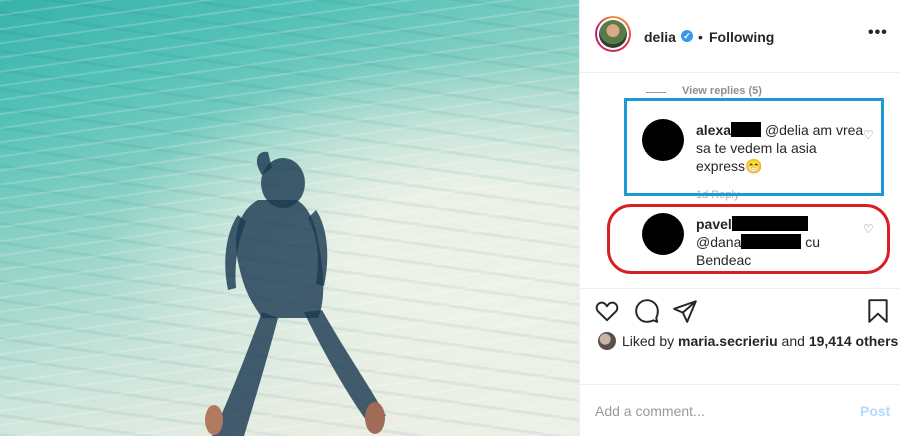 The width and height of the screenshot is (900, 437). Describe the element at coordinates (748, 239) in the screenshot. I see `highlight-box-red` at that location.